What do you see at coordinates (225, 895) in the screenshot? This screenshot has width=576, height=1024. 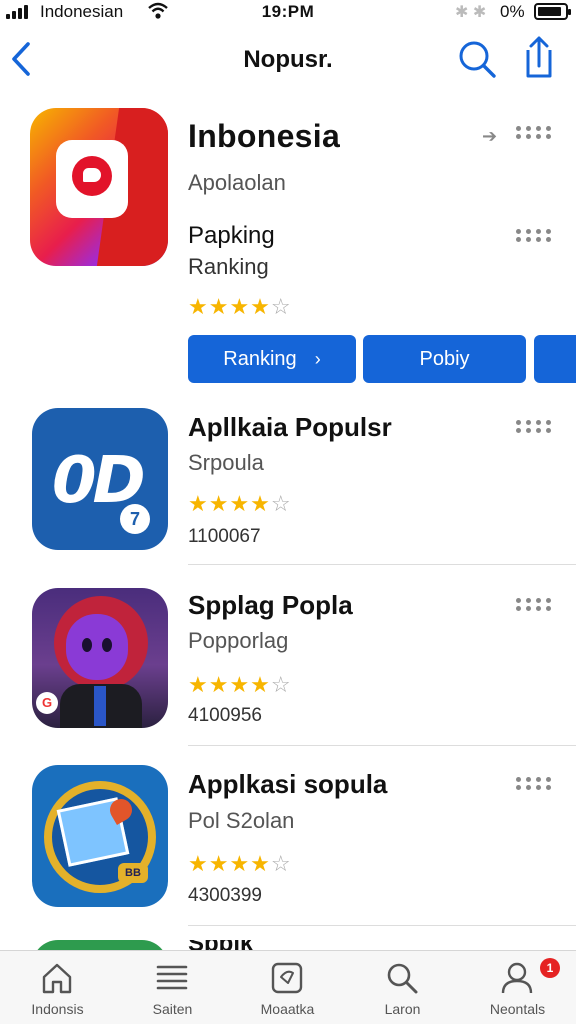 I see `app-rating-count: 4300399` at bounding box center [225, 895].